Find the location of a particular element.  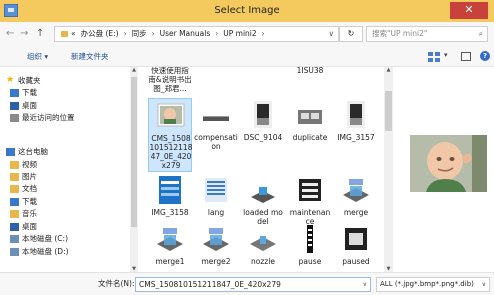

filetype-value: ALL (*.jpg*.bmp*.png*.dib) is located at coordinates (427, 284).